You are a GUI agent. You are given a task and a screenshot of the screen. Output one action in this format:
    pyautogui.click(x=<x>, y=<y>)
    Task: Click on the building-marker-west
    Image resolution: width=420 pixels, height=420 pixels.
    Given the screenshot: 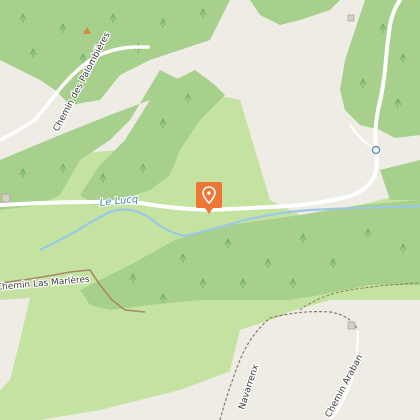 What is the action you would take?
    pyautogui.click(x=6, y=198)
    